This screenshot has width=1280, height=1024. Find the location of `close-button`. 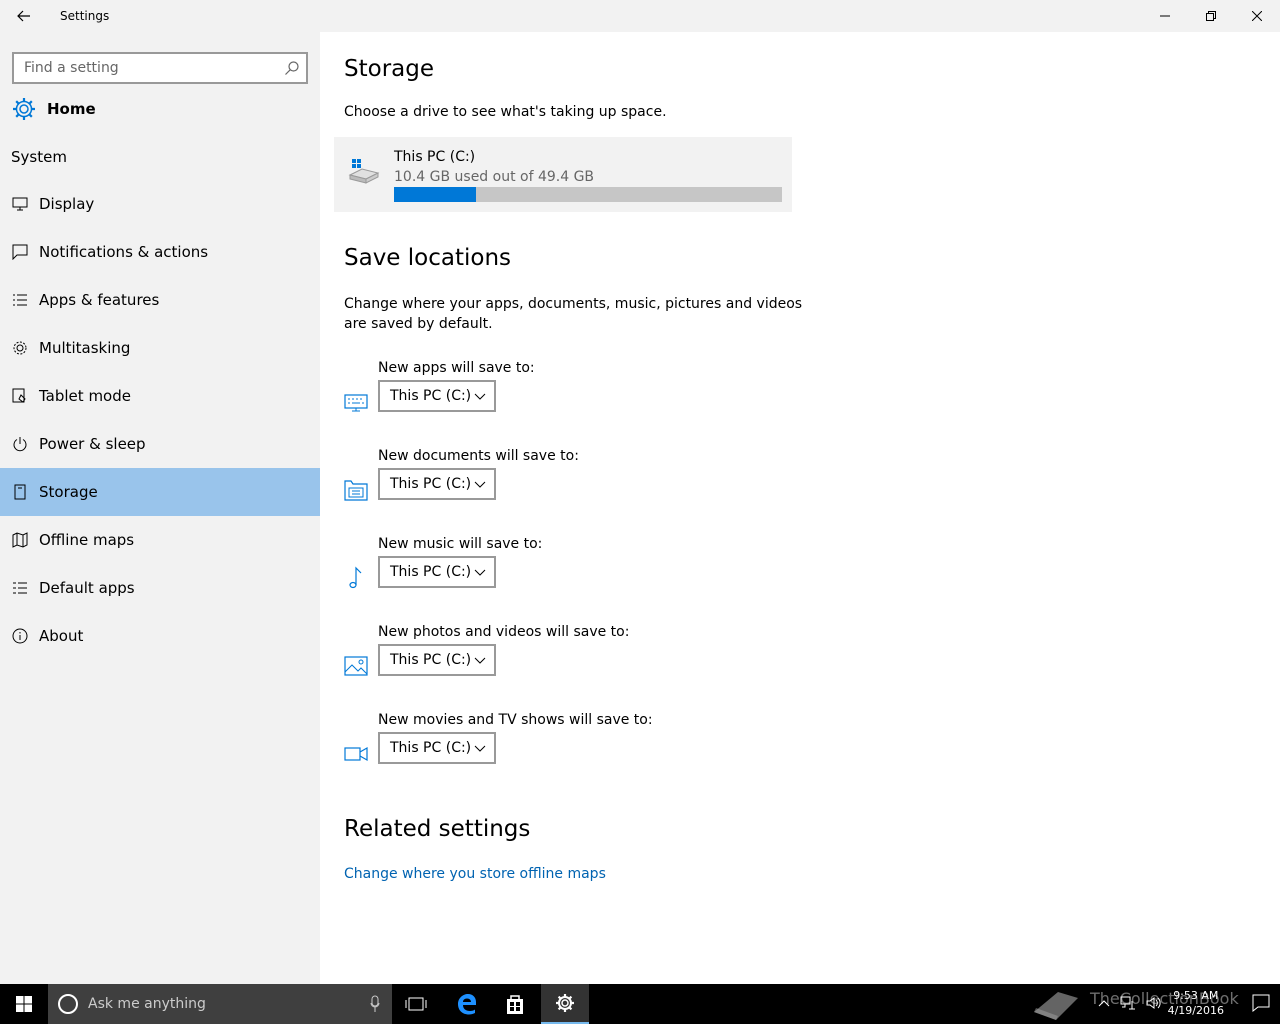

close-button is located at coordinates (1257, 16).